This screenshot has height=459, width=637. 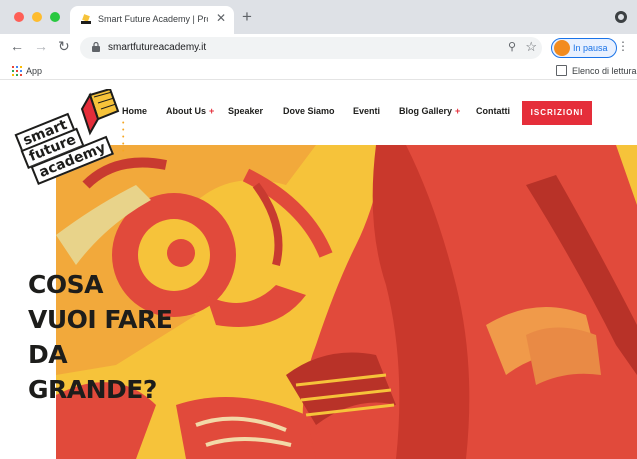 I want to click on headline-line-3: DA, so click(x=48, y=354).